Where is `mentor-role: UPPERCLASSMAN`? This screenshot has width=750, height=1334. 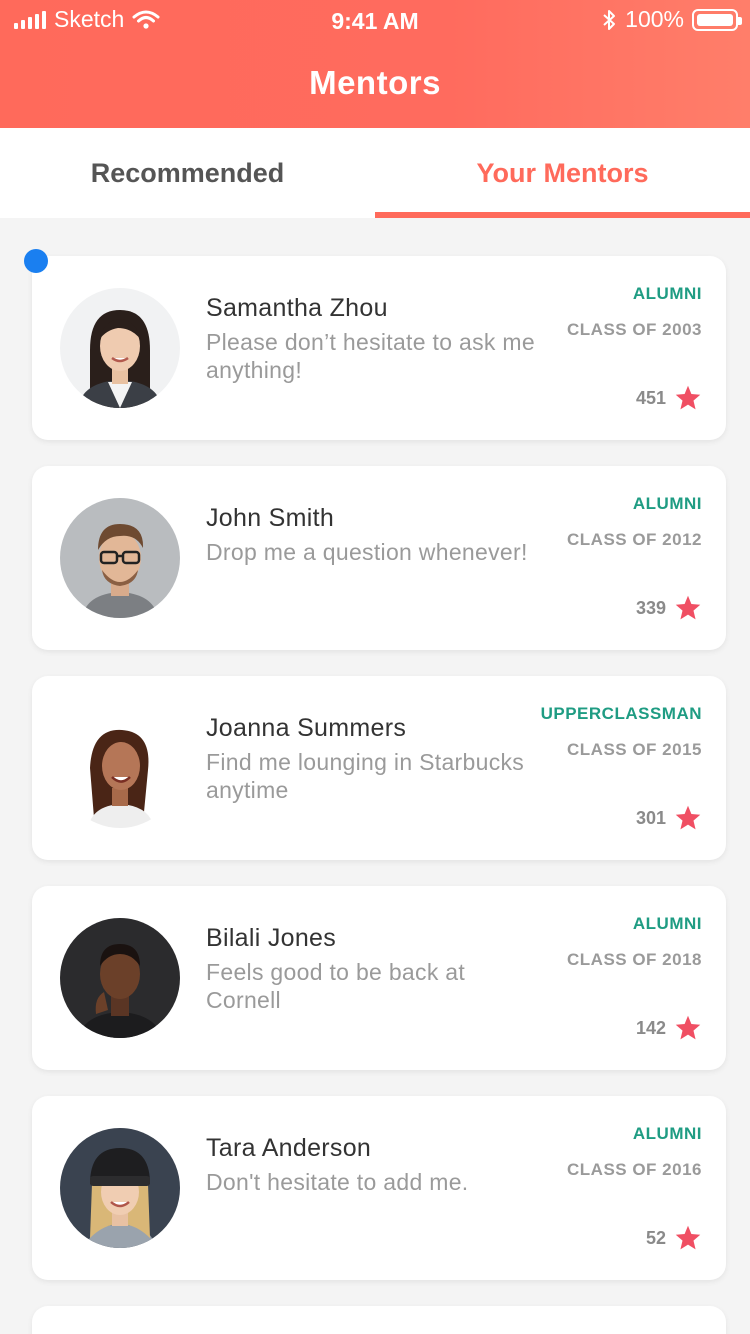 mentor-role: UPPERCLASSMAN is located at coordinates (621, 713).